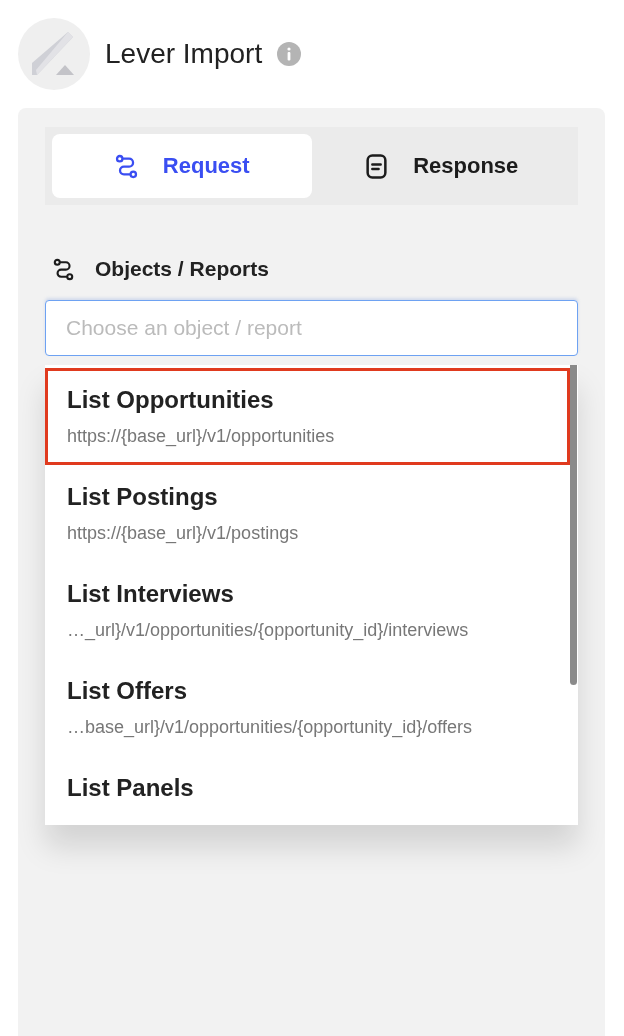 The width and height of the screenshot is (624, 1036). What do you see at coordinates (184, 54) in the screenshot?
I see `page-title: Lever Import` at bounding box center [184, 54].